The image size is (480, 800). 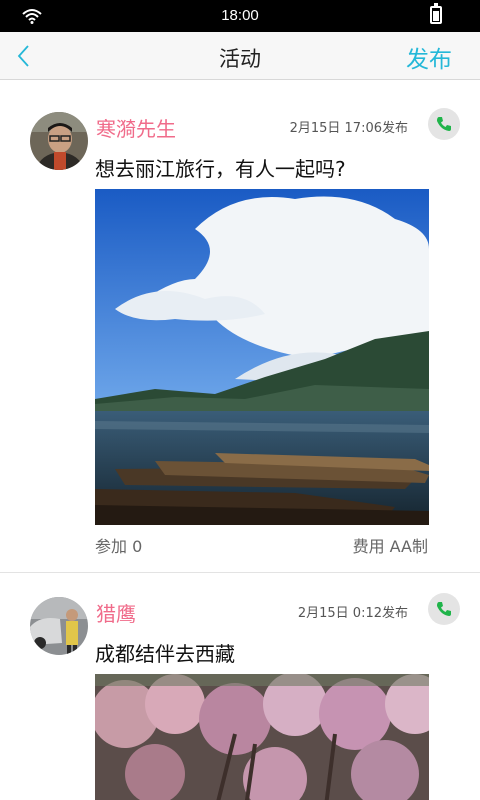 I want to click on blossom-trees-photo, so click(x=262, y=737).